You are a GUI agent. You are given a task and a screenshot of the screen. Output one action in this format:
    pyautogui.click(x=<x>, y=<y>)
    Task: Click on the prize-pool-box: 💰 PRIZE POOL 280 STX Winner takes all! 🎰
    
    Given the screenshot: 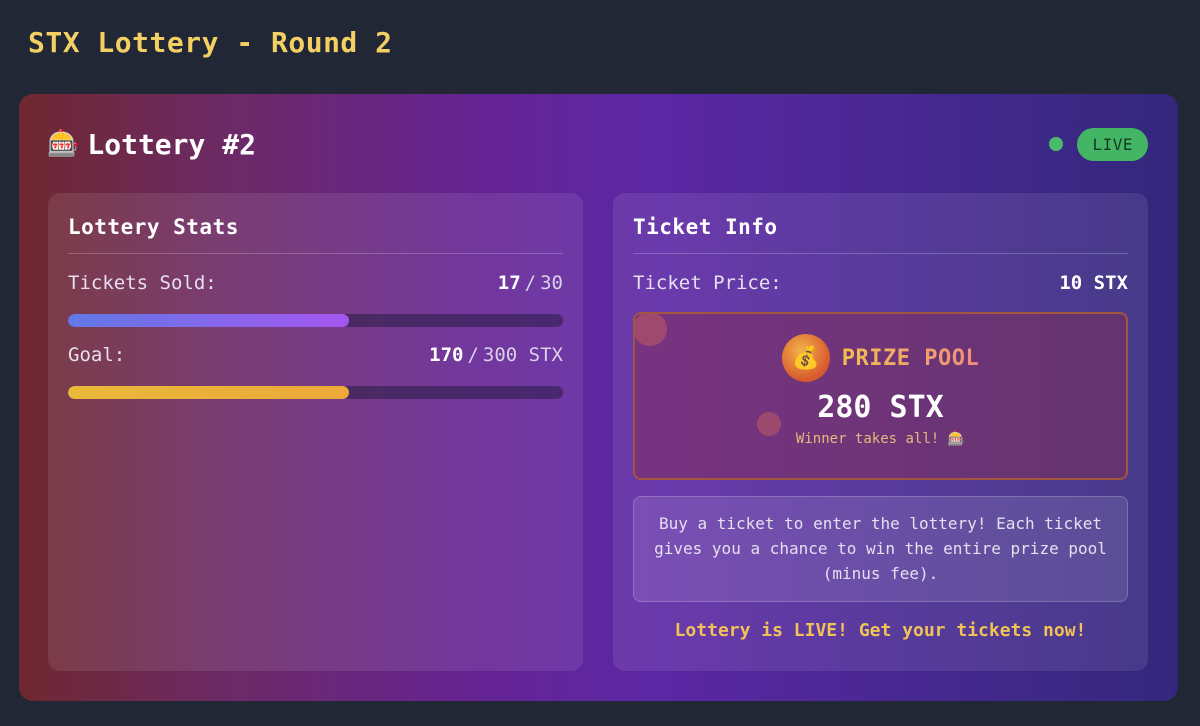 What is the action you would take?
    pyautogui.click(x=880, y=396)
    